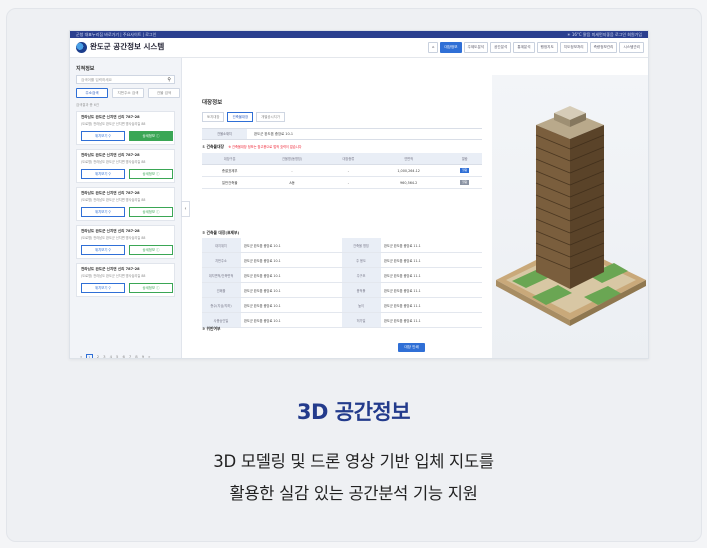  I want to click on page-6: 6, so click(123, 356).